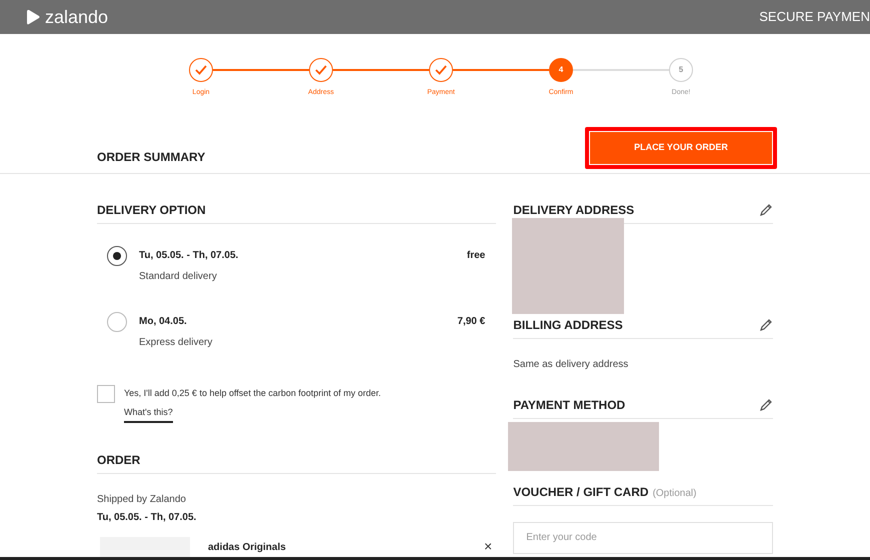 The image size is (870, 560). I want to click on section-heading: DELIVERY ADDRESS, so click(573, 210).